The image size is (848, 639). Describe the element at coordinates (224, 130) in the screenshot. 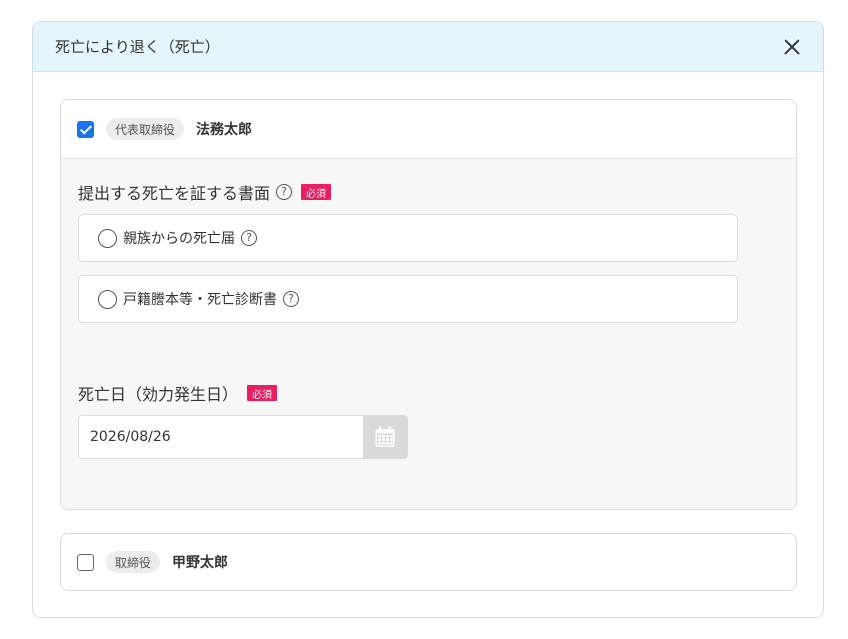

I see `officer-name: 法務太郎` at that location.